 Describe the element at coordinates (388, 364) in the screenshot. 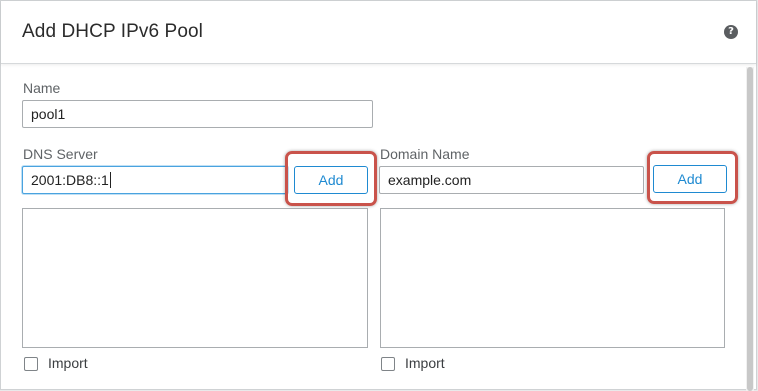

I see `domain-import-checkbox` at that location.